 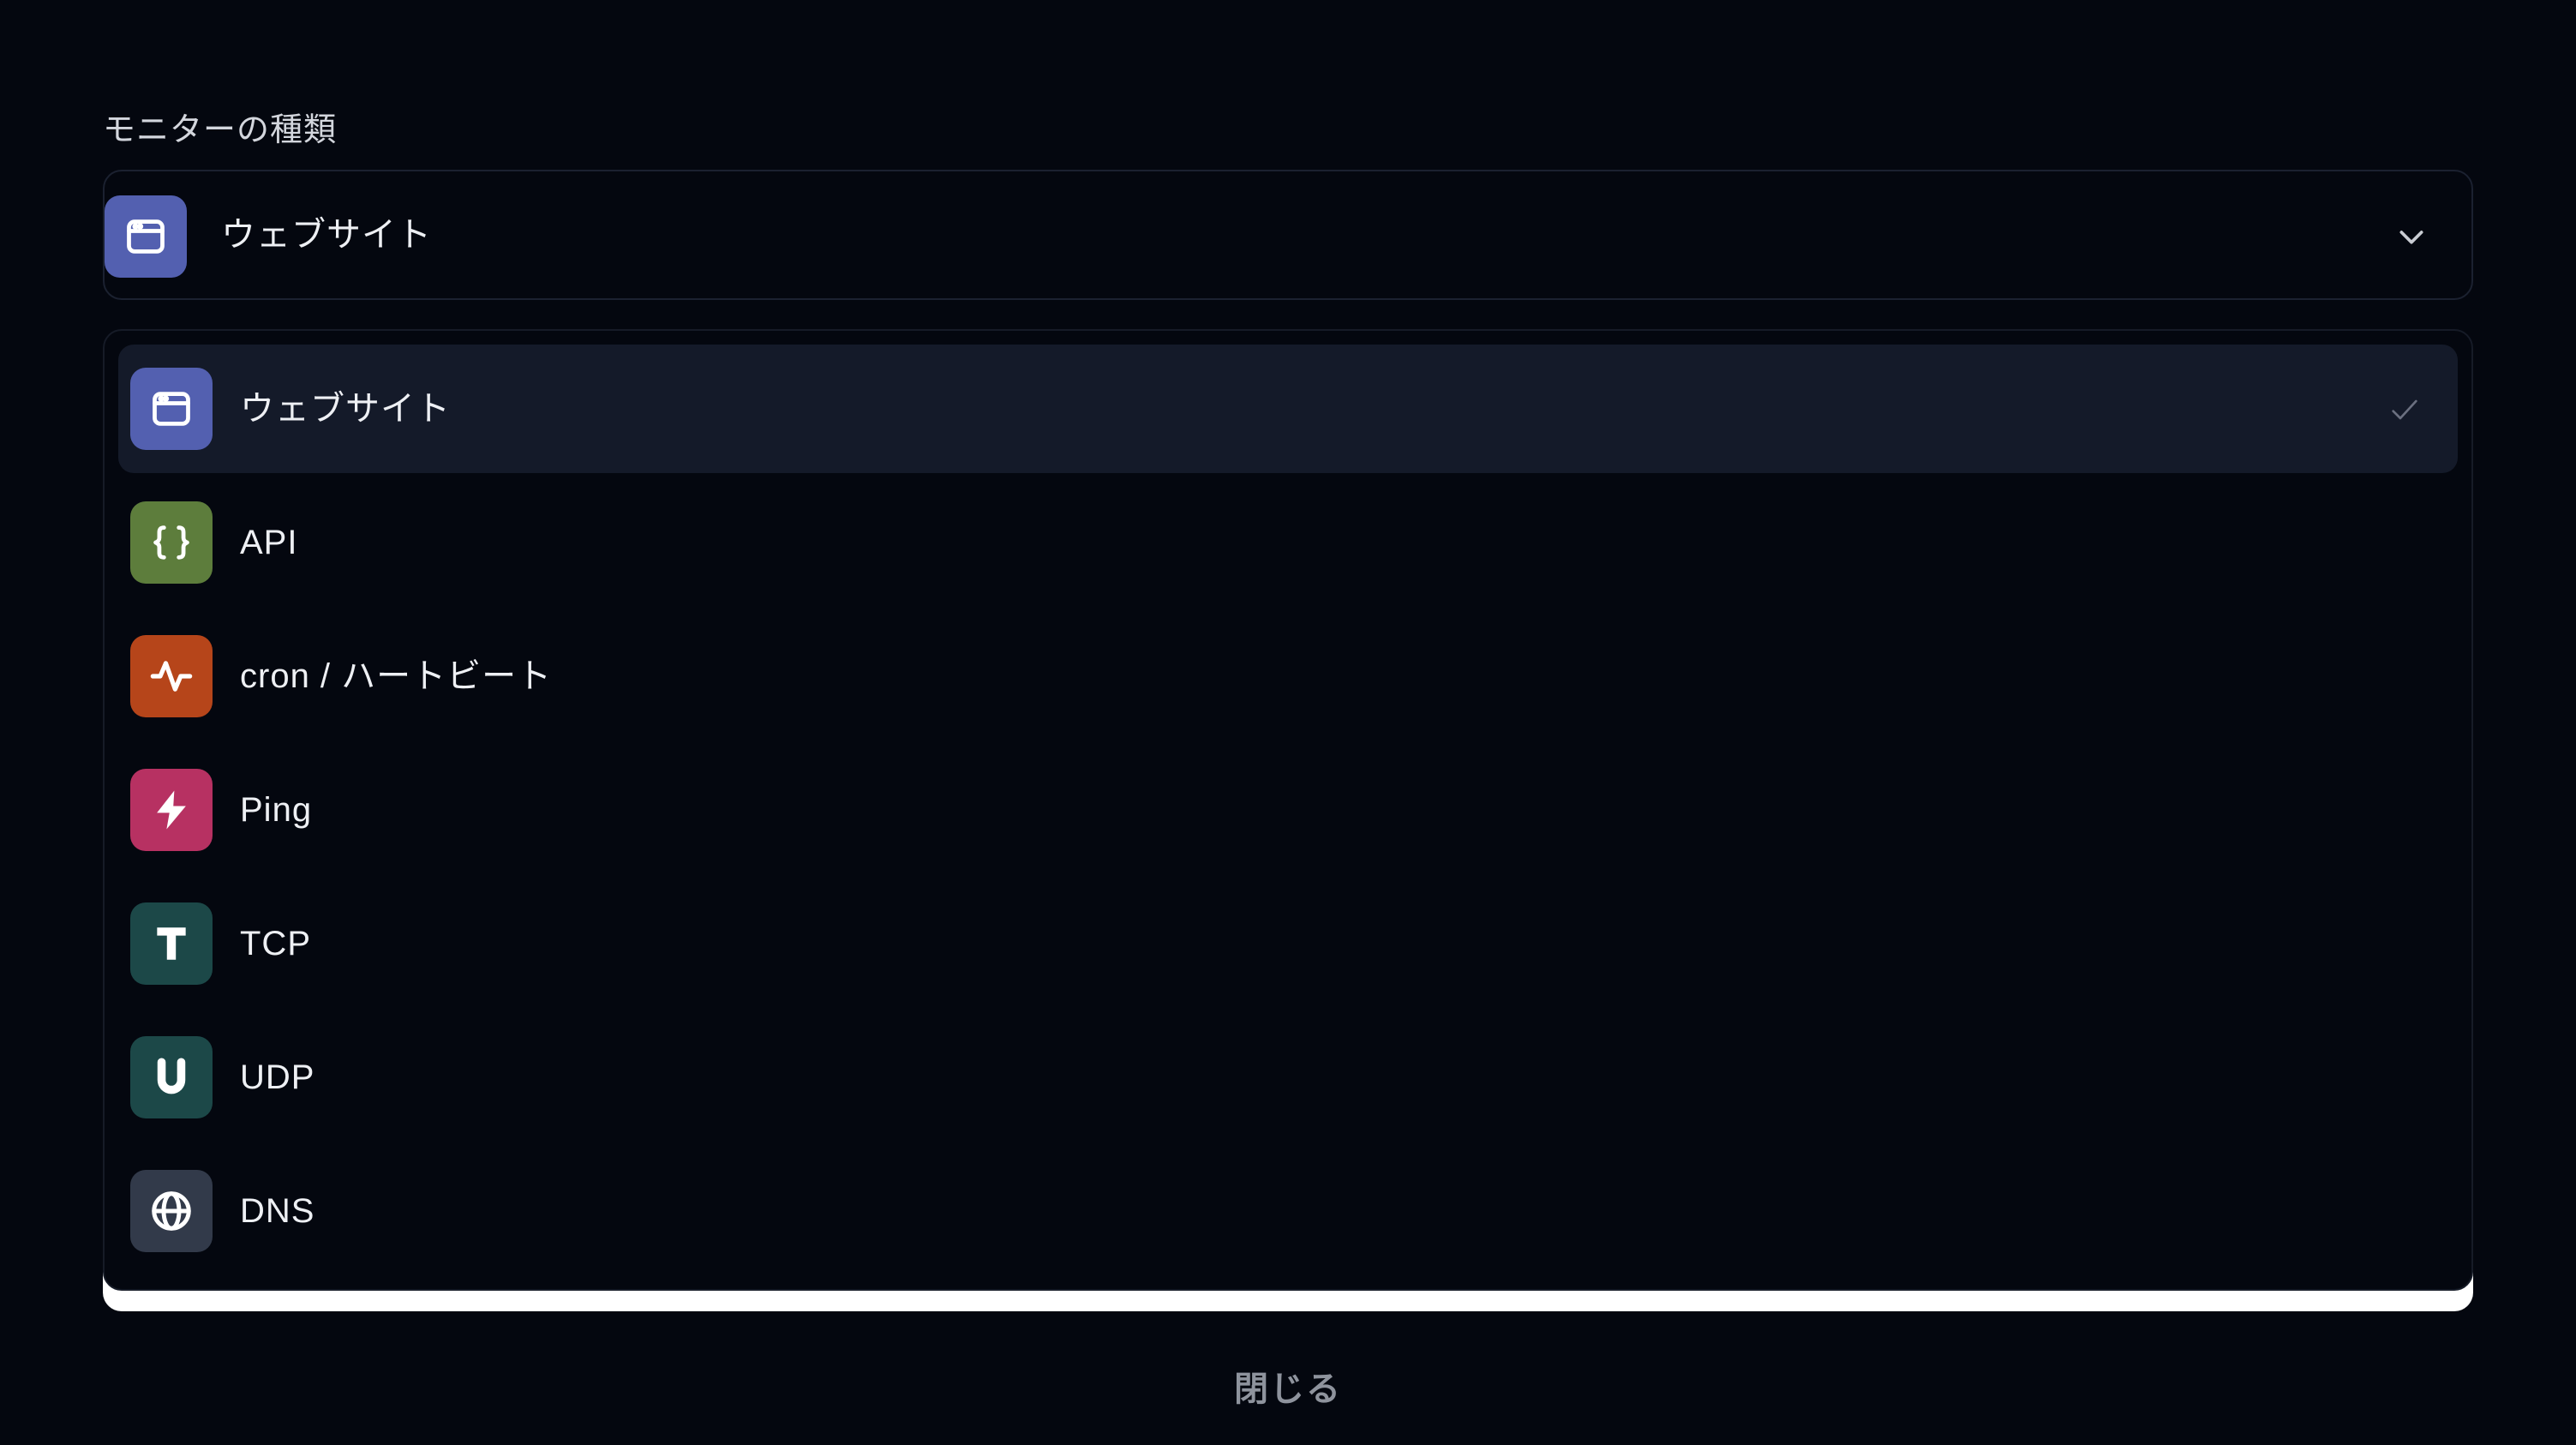 What do you see at coordinates (269, 542) in the screenshot?
I see `option-label: API` at bounding box center [269, 542].